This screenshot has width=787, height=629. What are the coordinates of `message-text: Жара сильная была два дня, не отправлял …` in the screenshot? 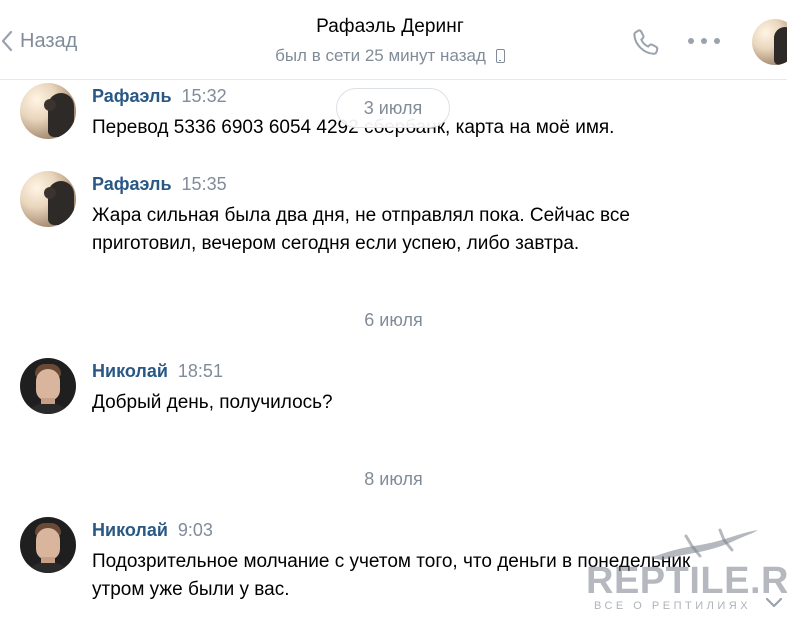 It's located at (361, 229).